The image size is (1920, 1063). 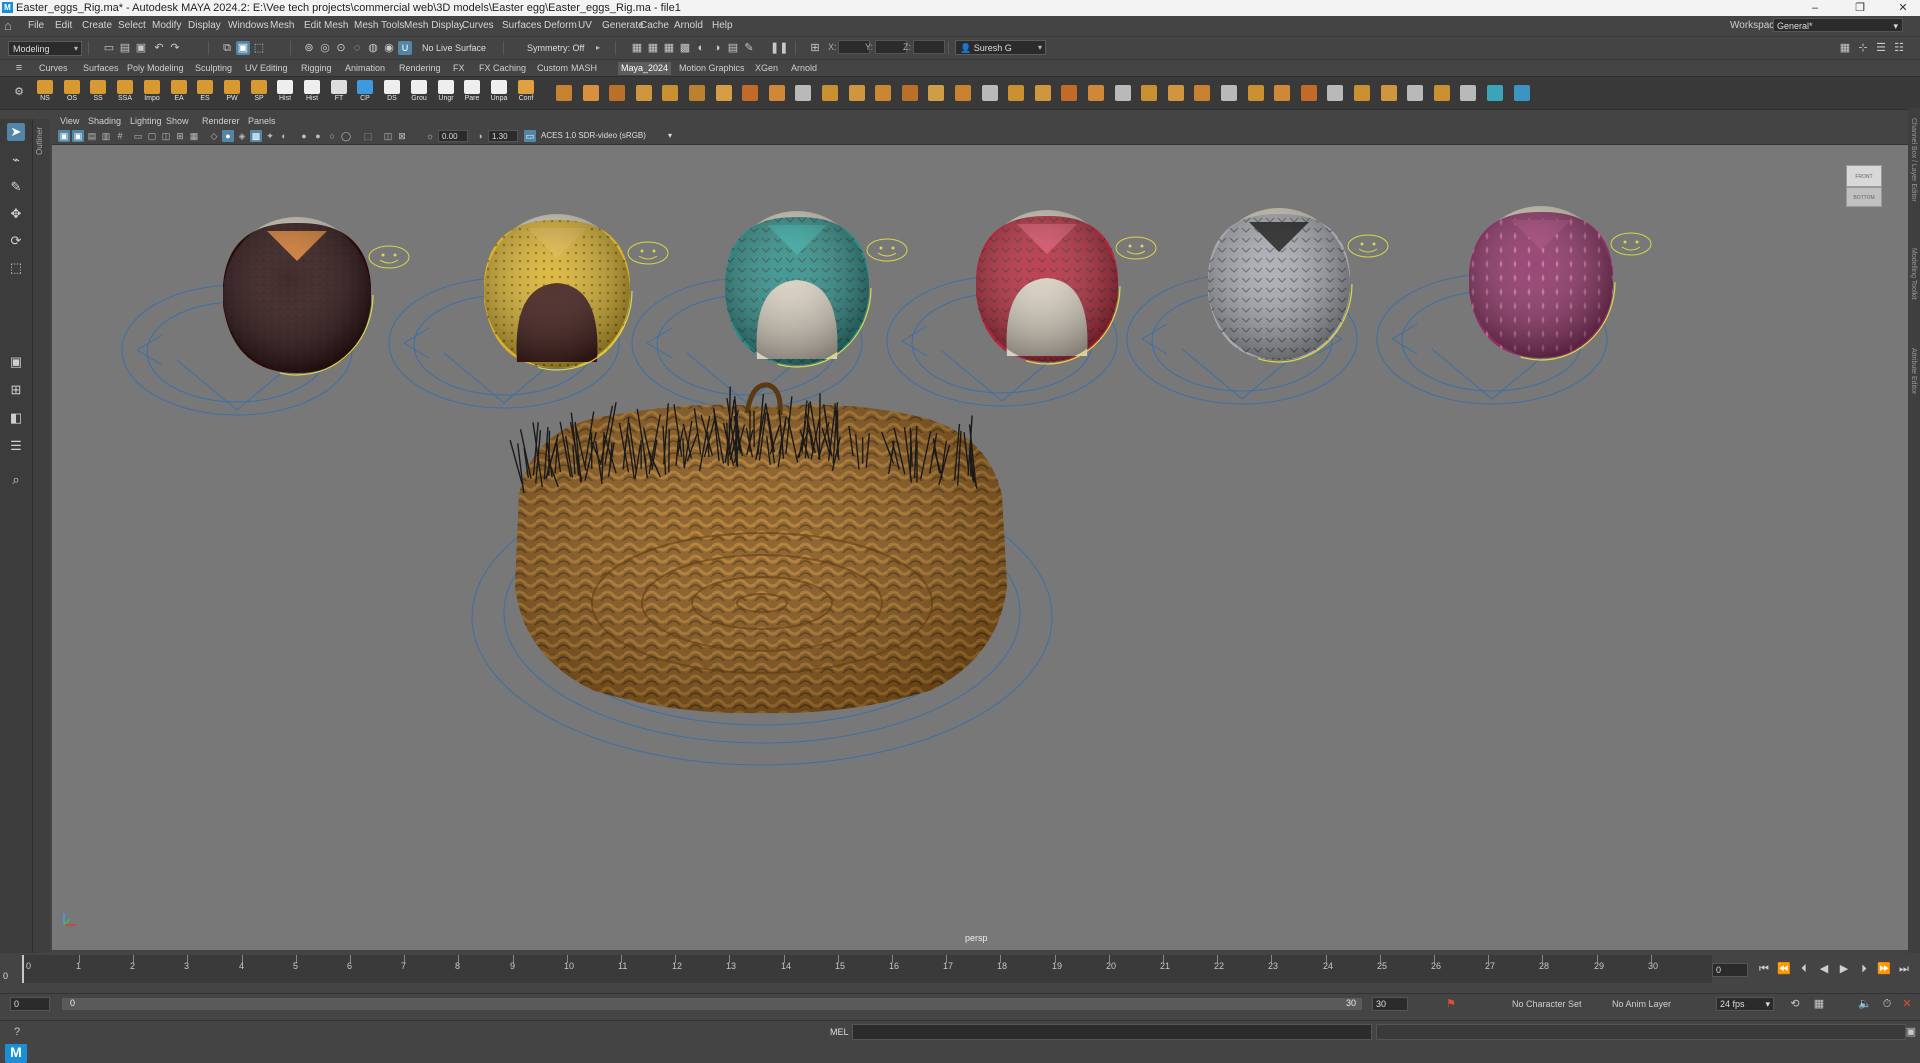 I want to click on spherical-uv-icon, so click(x=1309, y=93).